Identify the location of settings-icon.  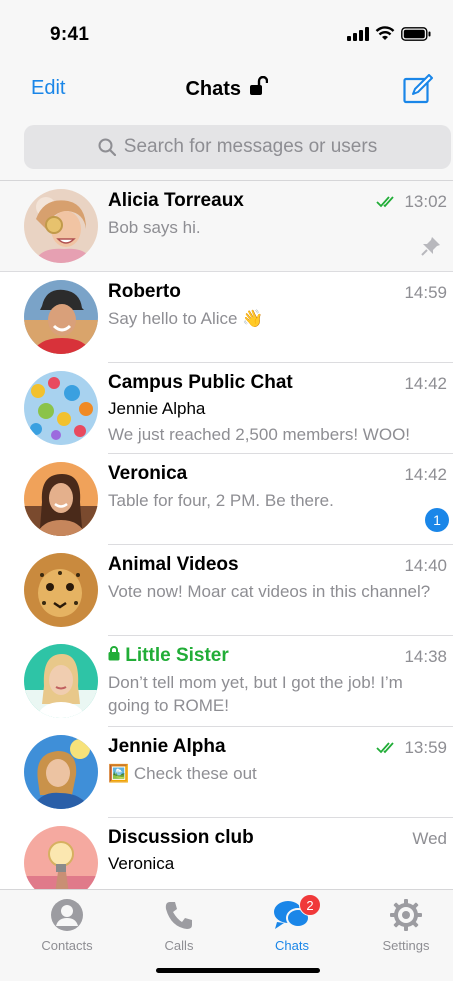
(406, 915).